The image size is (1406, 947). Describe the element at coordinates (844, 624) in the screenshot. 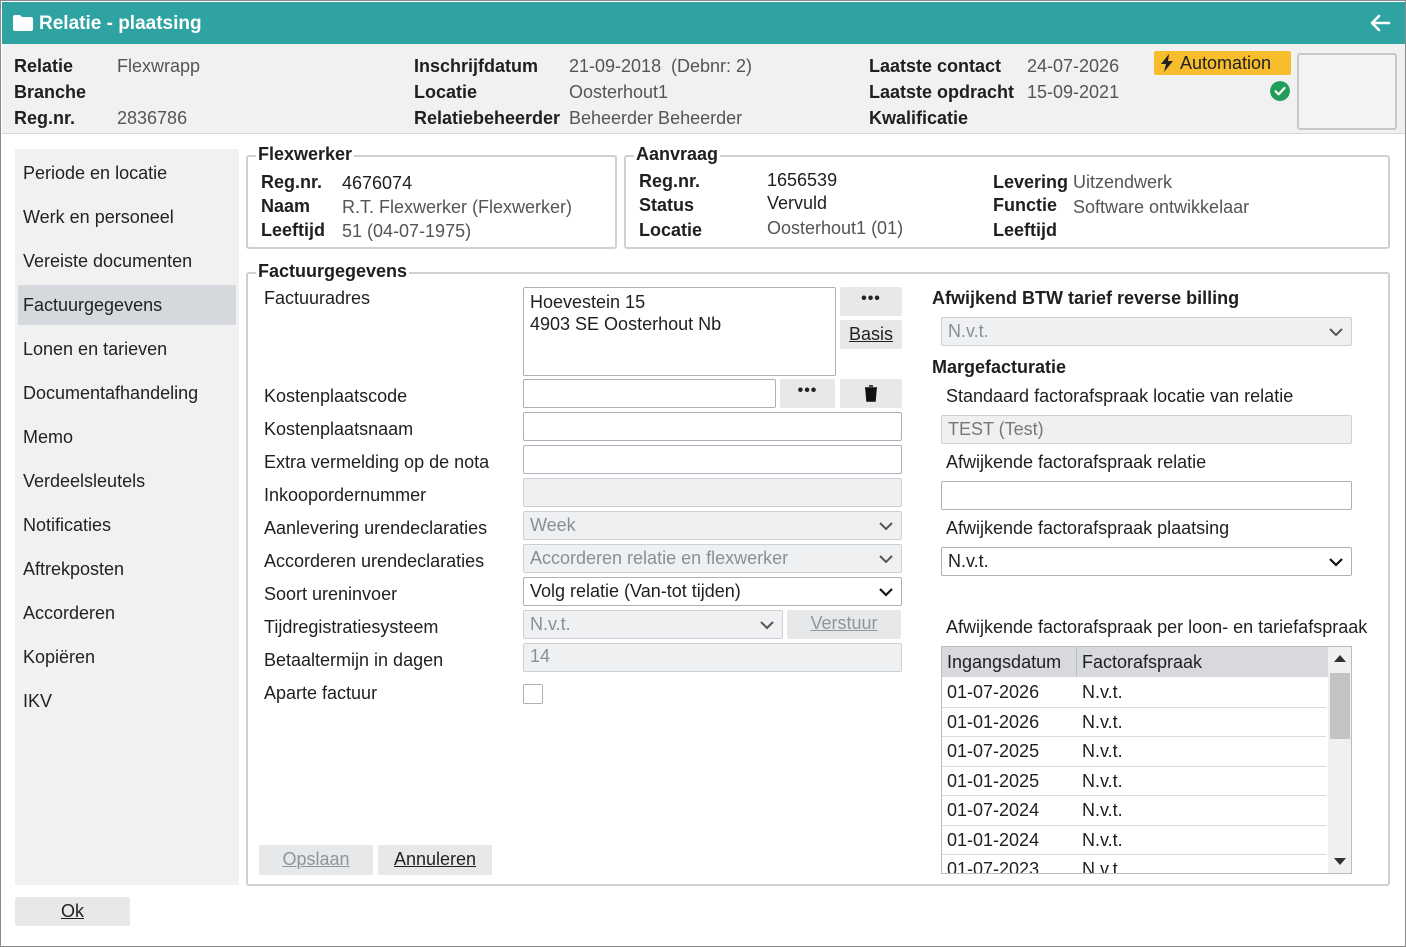

I see `verstuur-button: Verstuur` at that location.